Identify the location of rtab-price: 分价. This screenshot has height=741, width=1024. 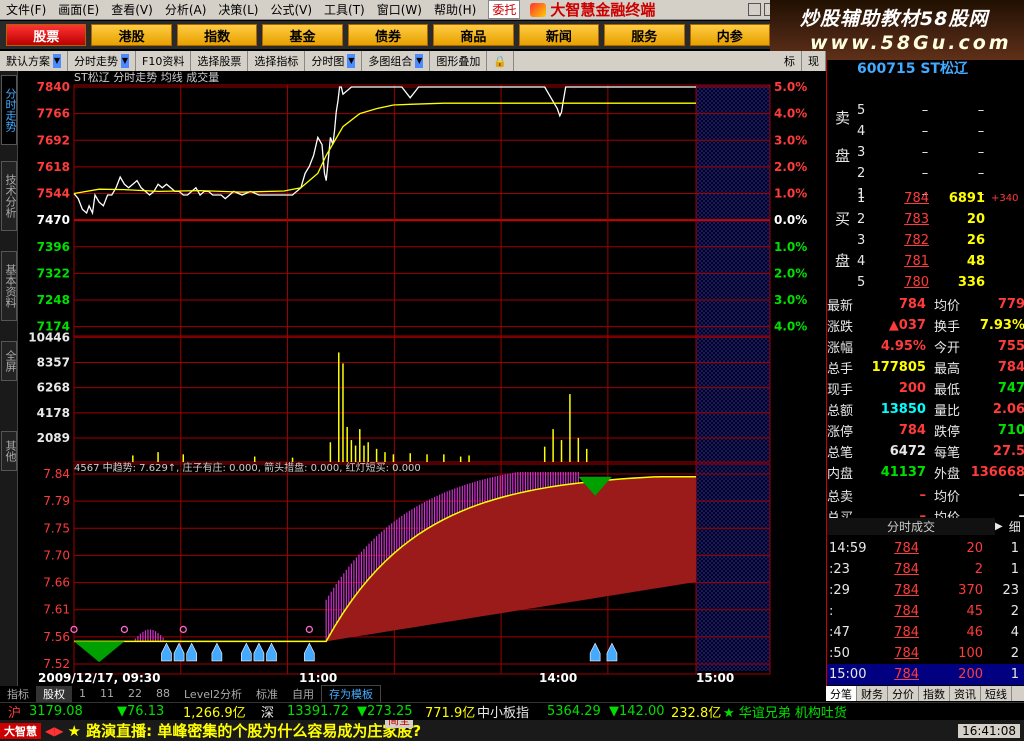
(903, 693).